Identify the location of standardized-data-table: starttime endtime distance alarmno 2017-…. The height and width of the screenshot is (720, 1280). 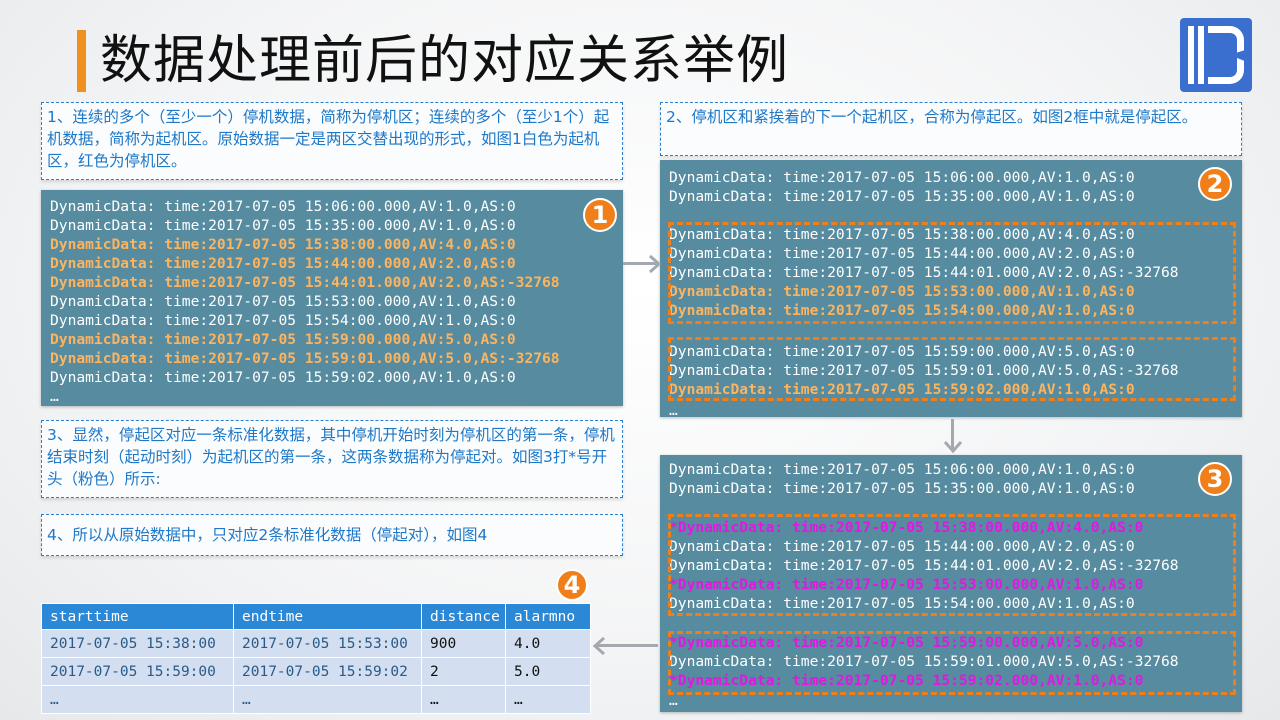
(316, 658).